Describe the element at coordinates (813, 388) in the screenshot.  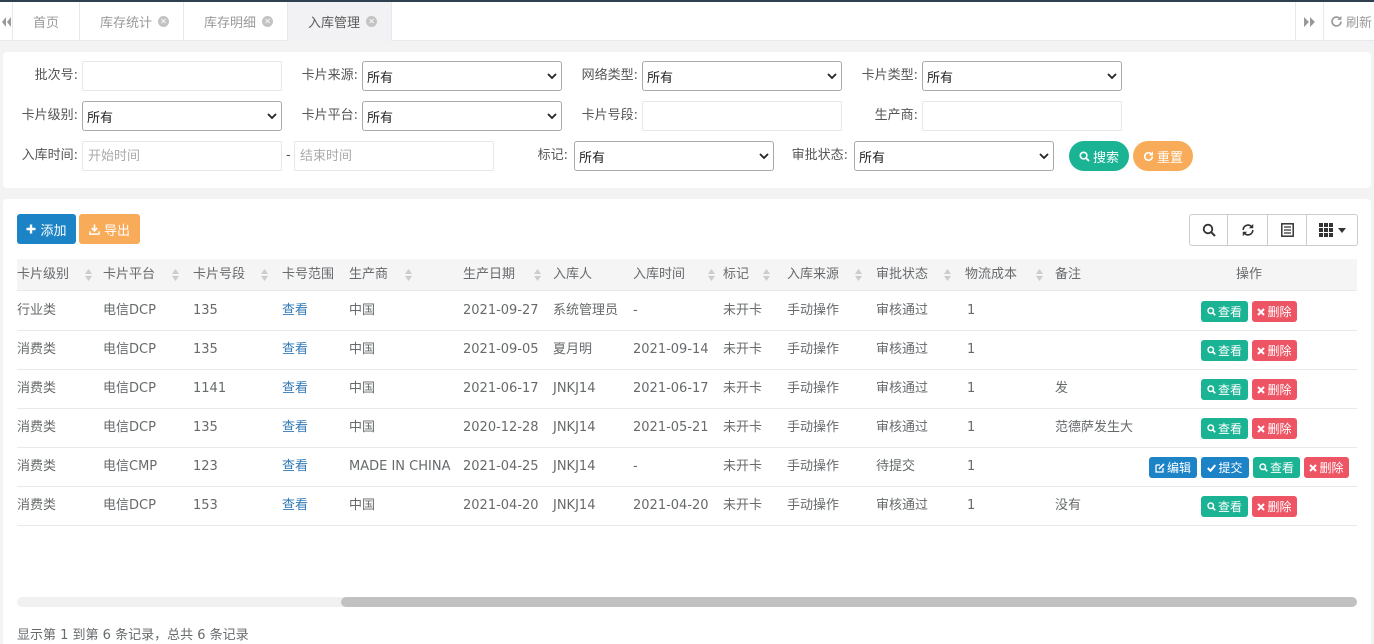
I see `cell-source: 手动操作` at that location.